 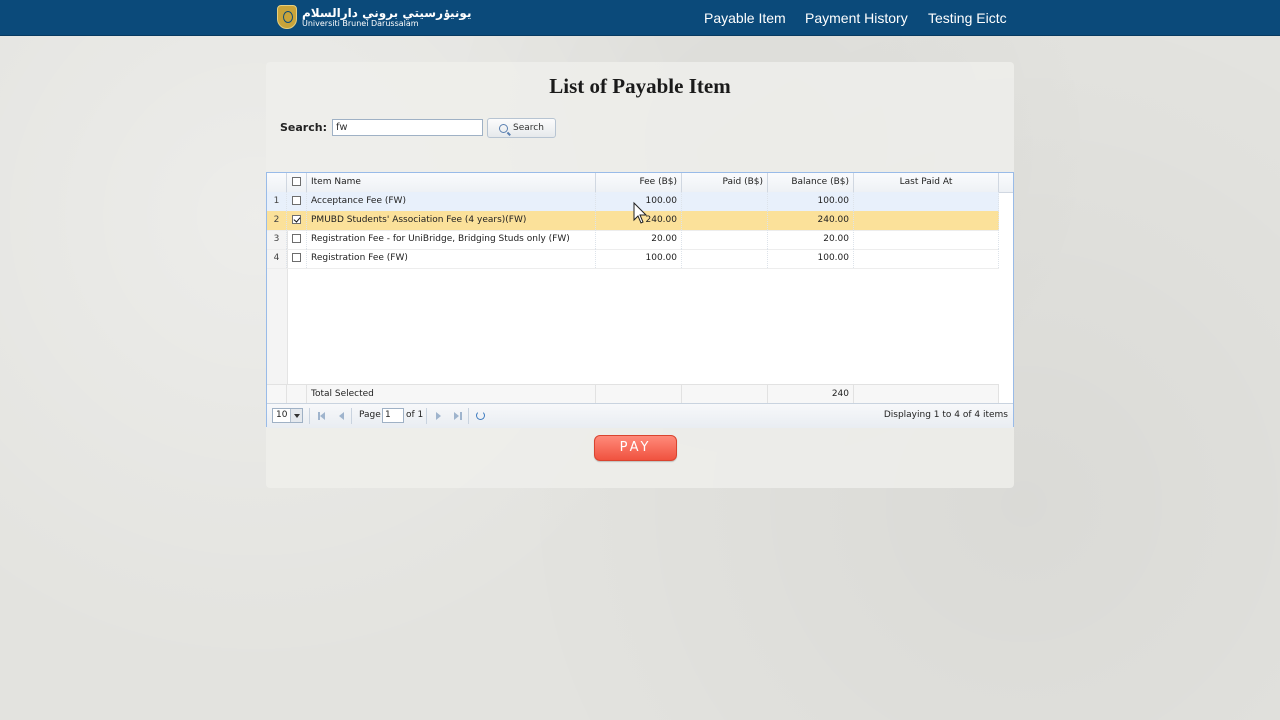 What do you see at coordinates (407, 127) in the screenshot?
I see `search-input` at bounding box center [407, 127].